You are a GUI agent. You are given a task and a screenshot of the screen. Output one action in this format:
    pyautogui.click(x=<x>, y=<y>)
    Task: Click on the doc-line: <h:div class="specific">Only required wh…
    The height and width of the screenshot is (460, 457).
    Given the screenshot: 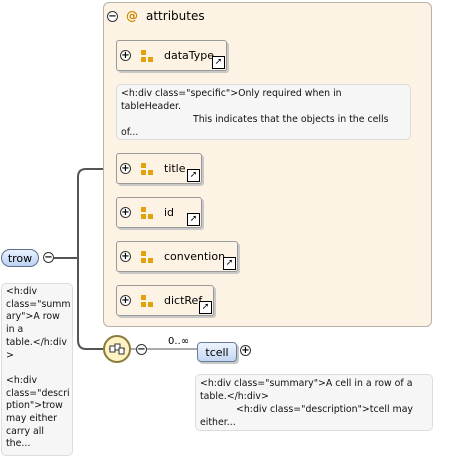 What is the action you would take?
    pyautogui.click(x=231, y=93)
    